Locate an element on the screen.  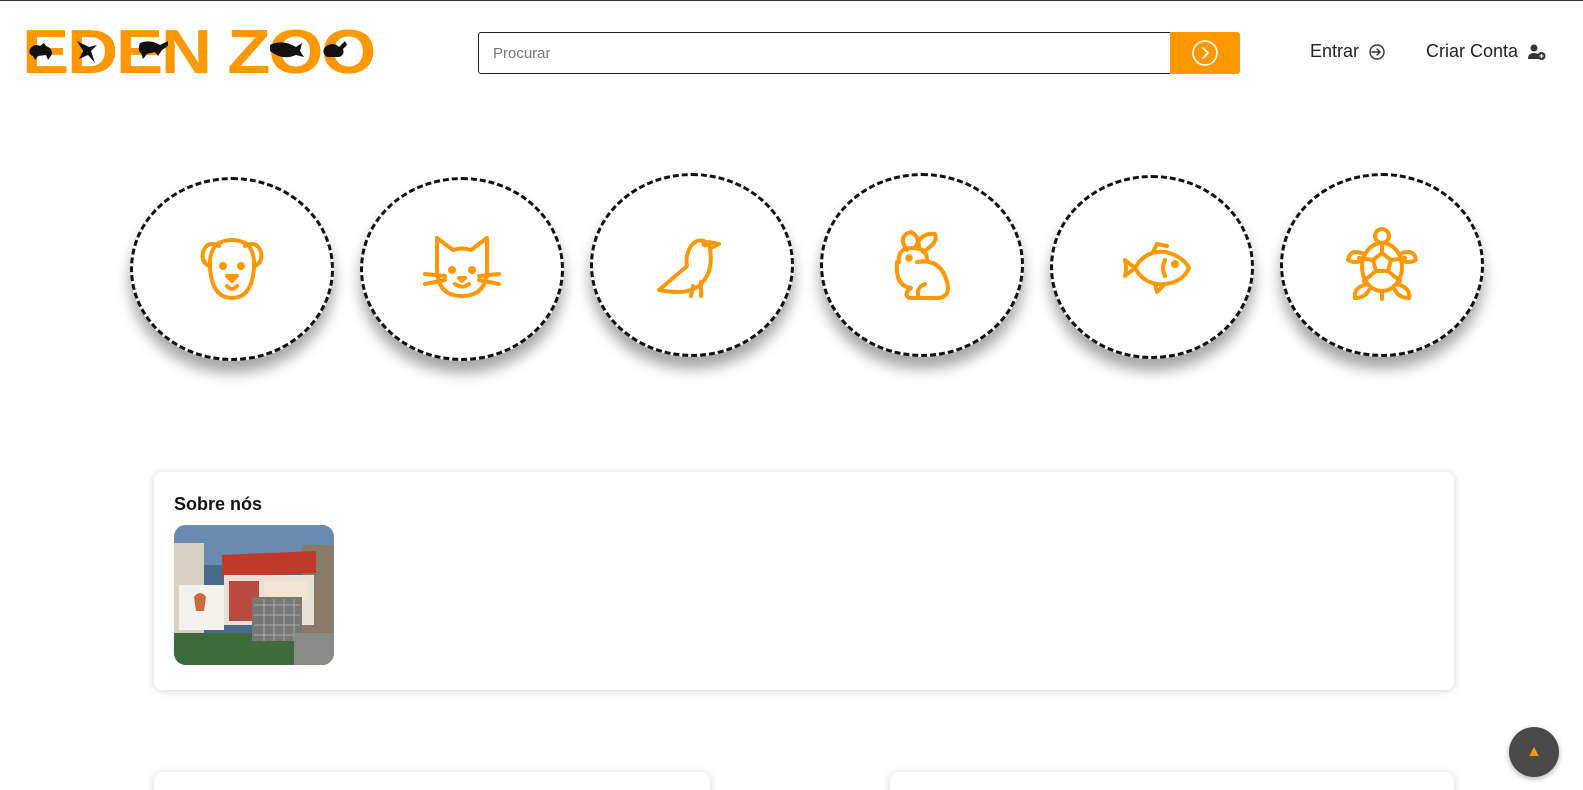
info-card-right is located at coordinates (1172, 781).